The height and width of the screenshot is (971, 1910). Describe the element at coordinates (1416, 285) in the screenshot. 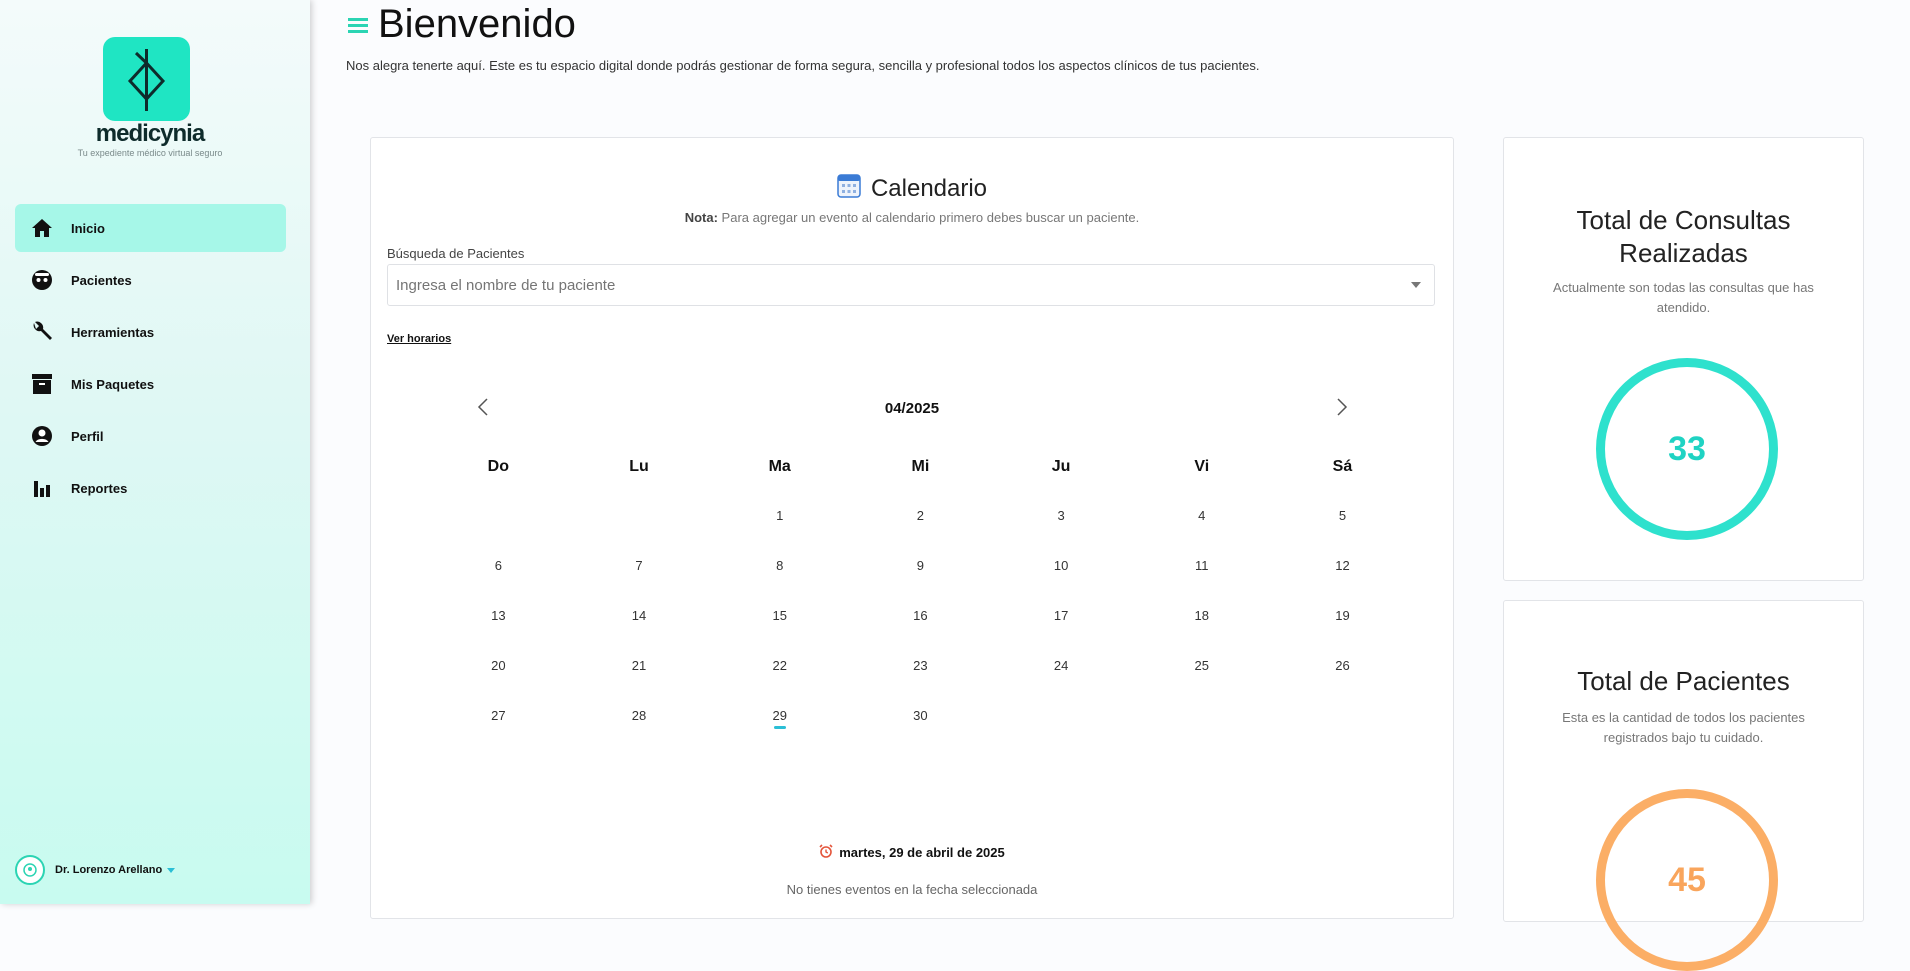

I see `chevron-down-icon` at that location.